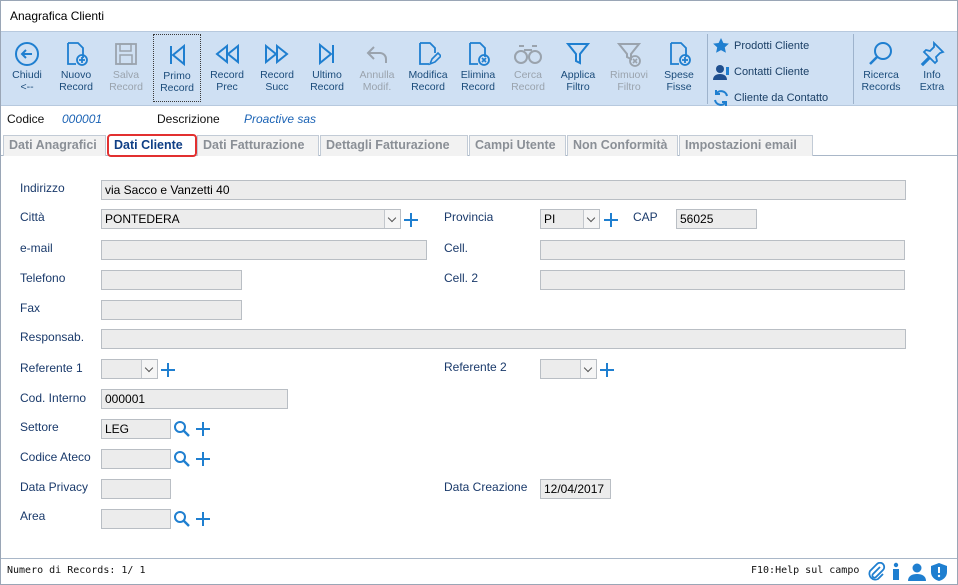  I want to click on settore-field: LEG, so click(136, 429).